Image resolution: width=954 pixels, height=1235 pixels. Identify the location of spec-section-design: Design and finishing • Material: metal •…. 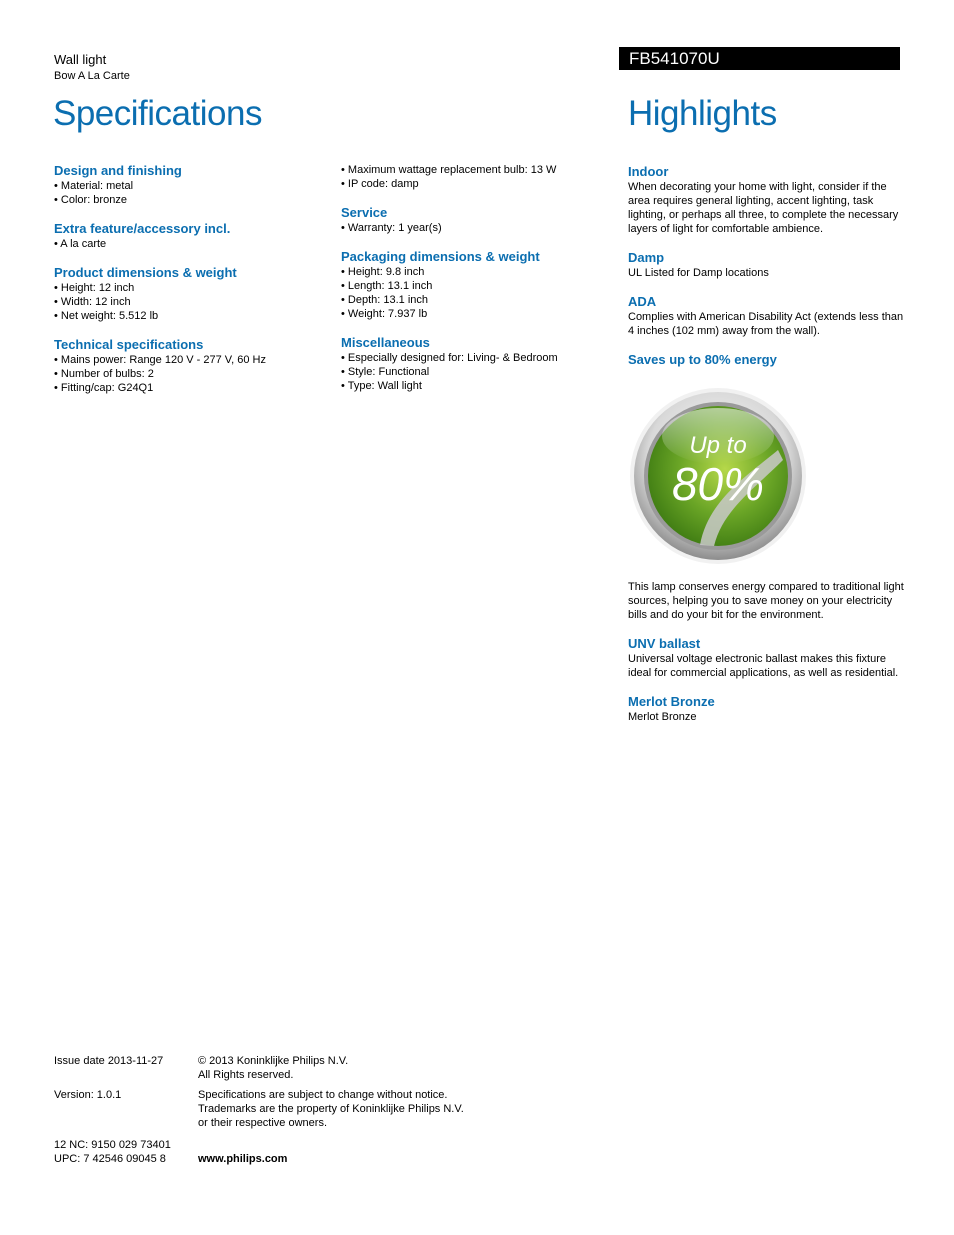
(184, 185).